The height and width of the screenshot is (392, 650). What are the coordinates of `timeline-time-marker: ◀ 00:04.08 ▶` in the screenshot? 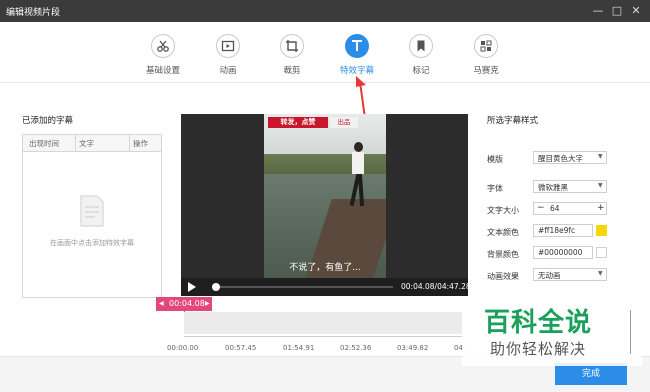 It's located at (184, 304).